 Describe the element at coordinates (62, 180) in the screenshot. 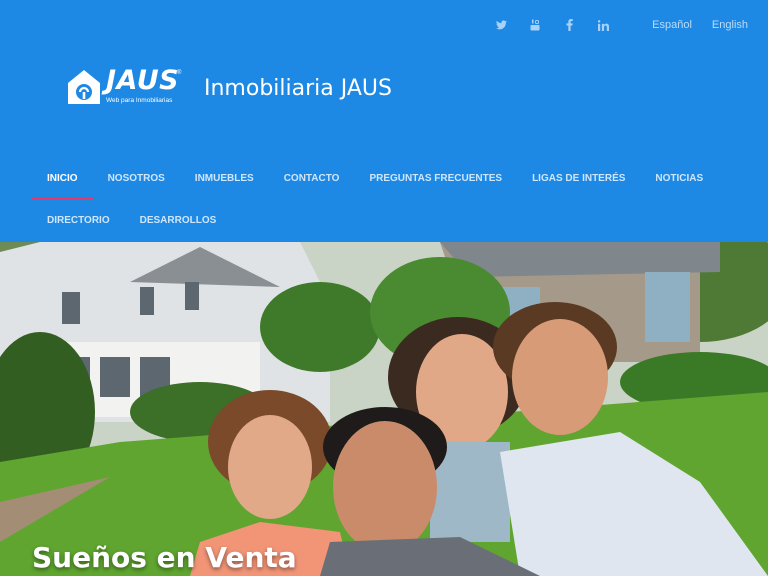

I see `nav-item-inicio: INICIO` at that location.